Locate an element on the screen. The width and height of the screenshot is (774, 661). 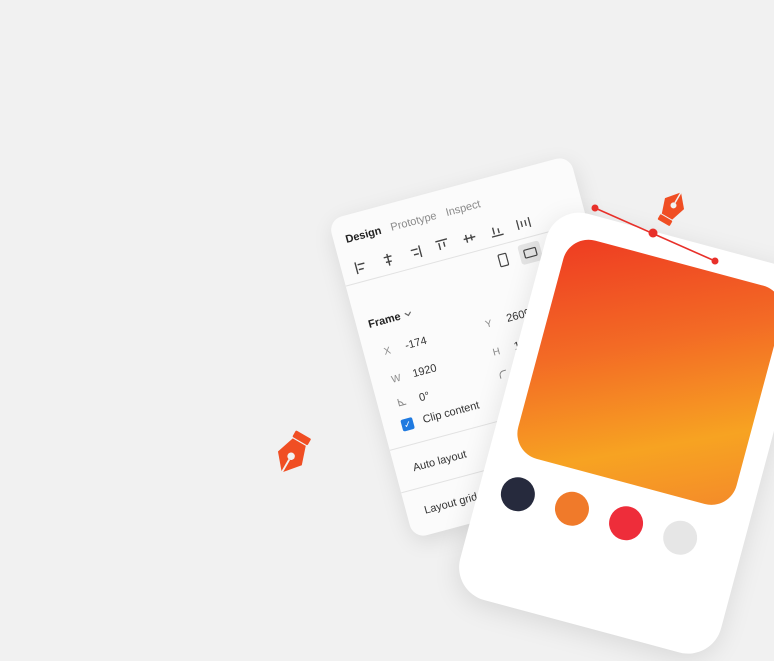
frame-title: Frame is located at coordinates (385, 320).